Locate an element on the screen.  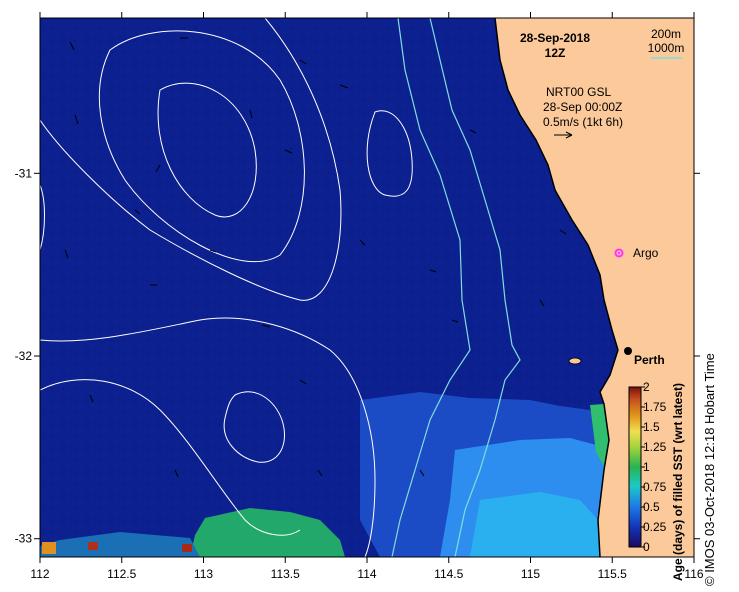
current-legend-source: NRT00 GSL is located at coordinates (578, 92).